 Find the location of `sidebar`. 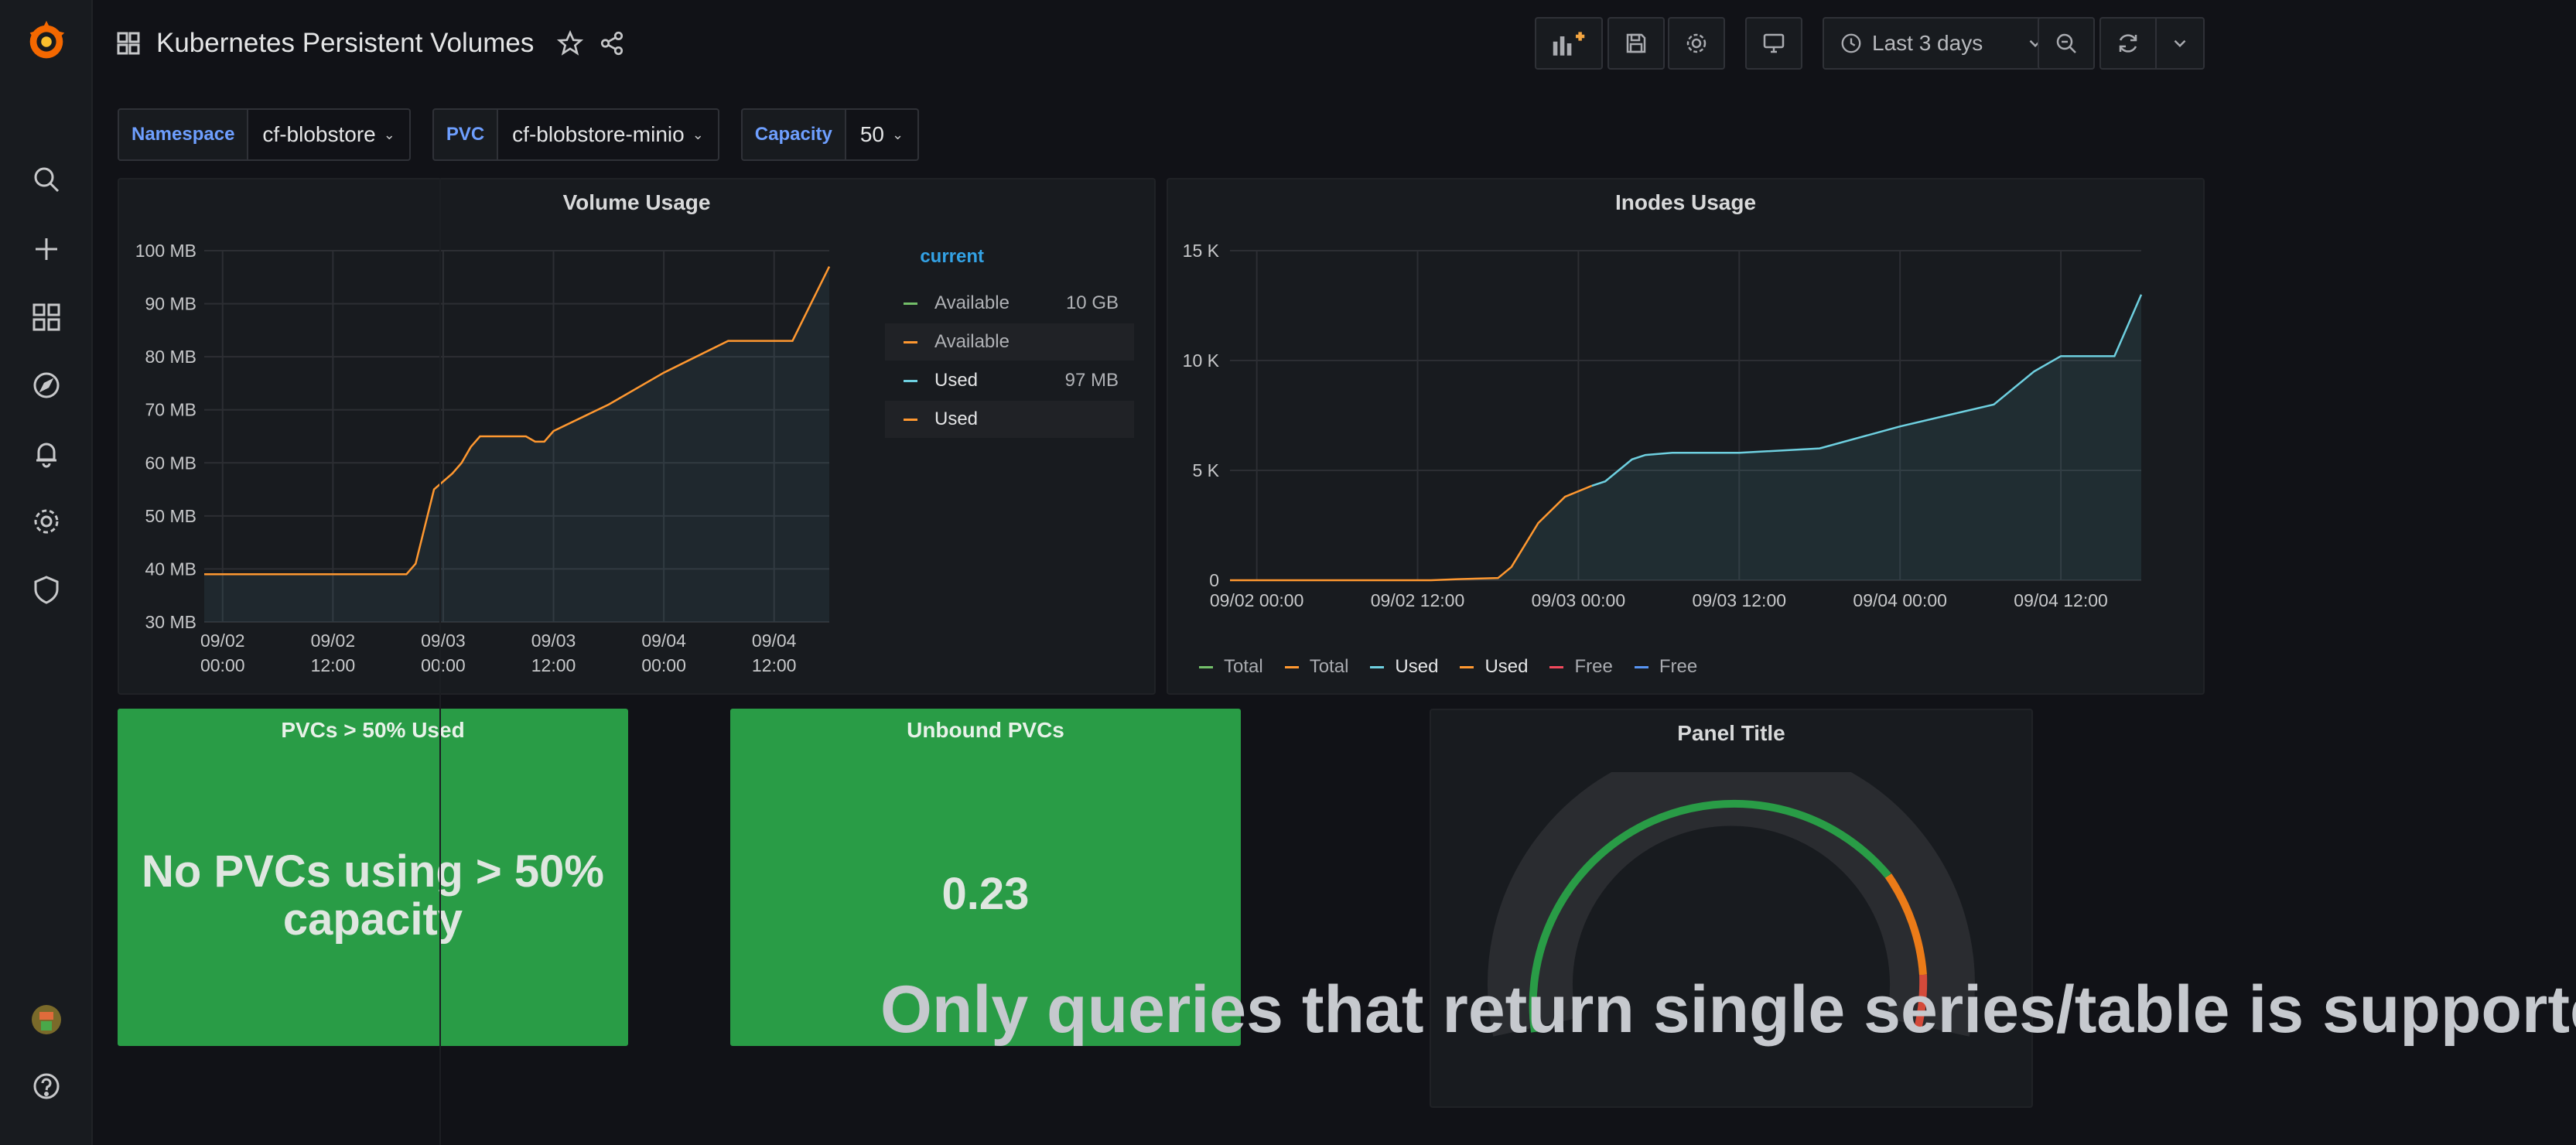

sidebar is located at coordinates (46, 572).